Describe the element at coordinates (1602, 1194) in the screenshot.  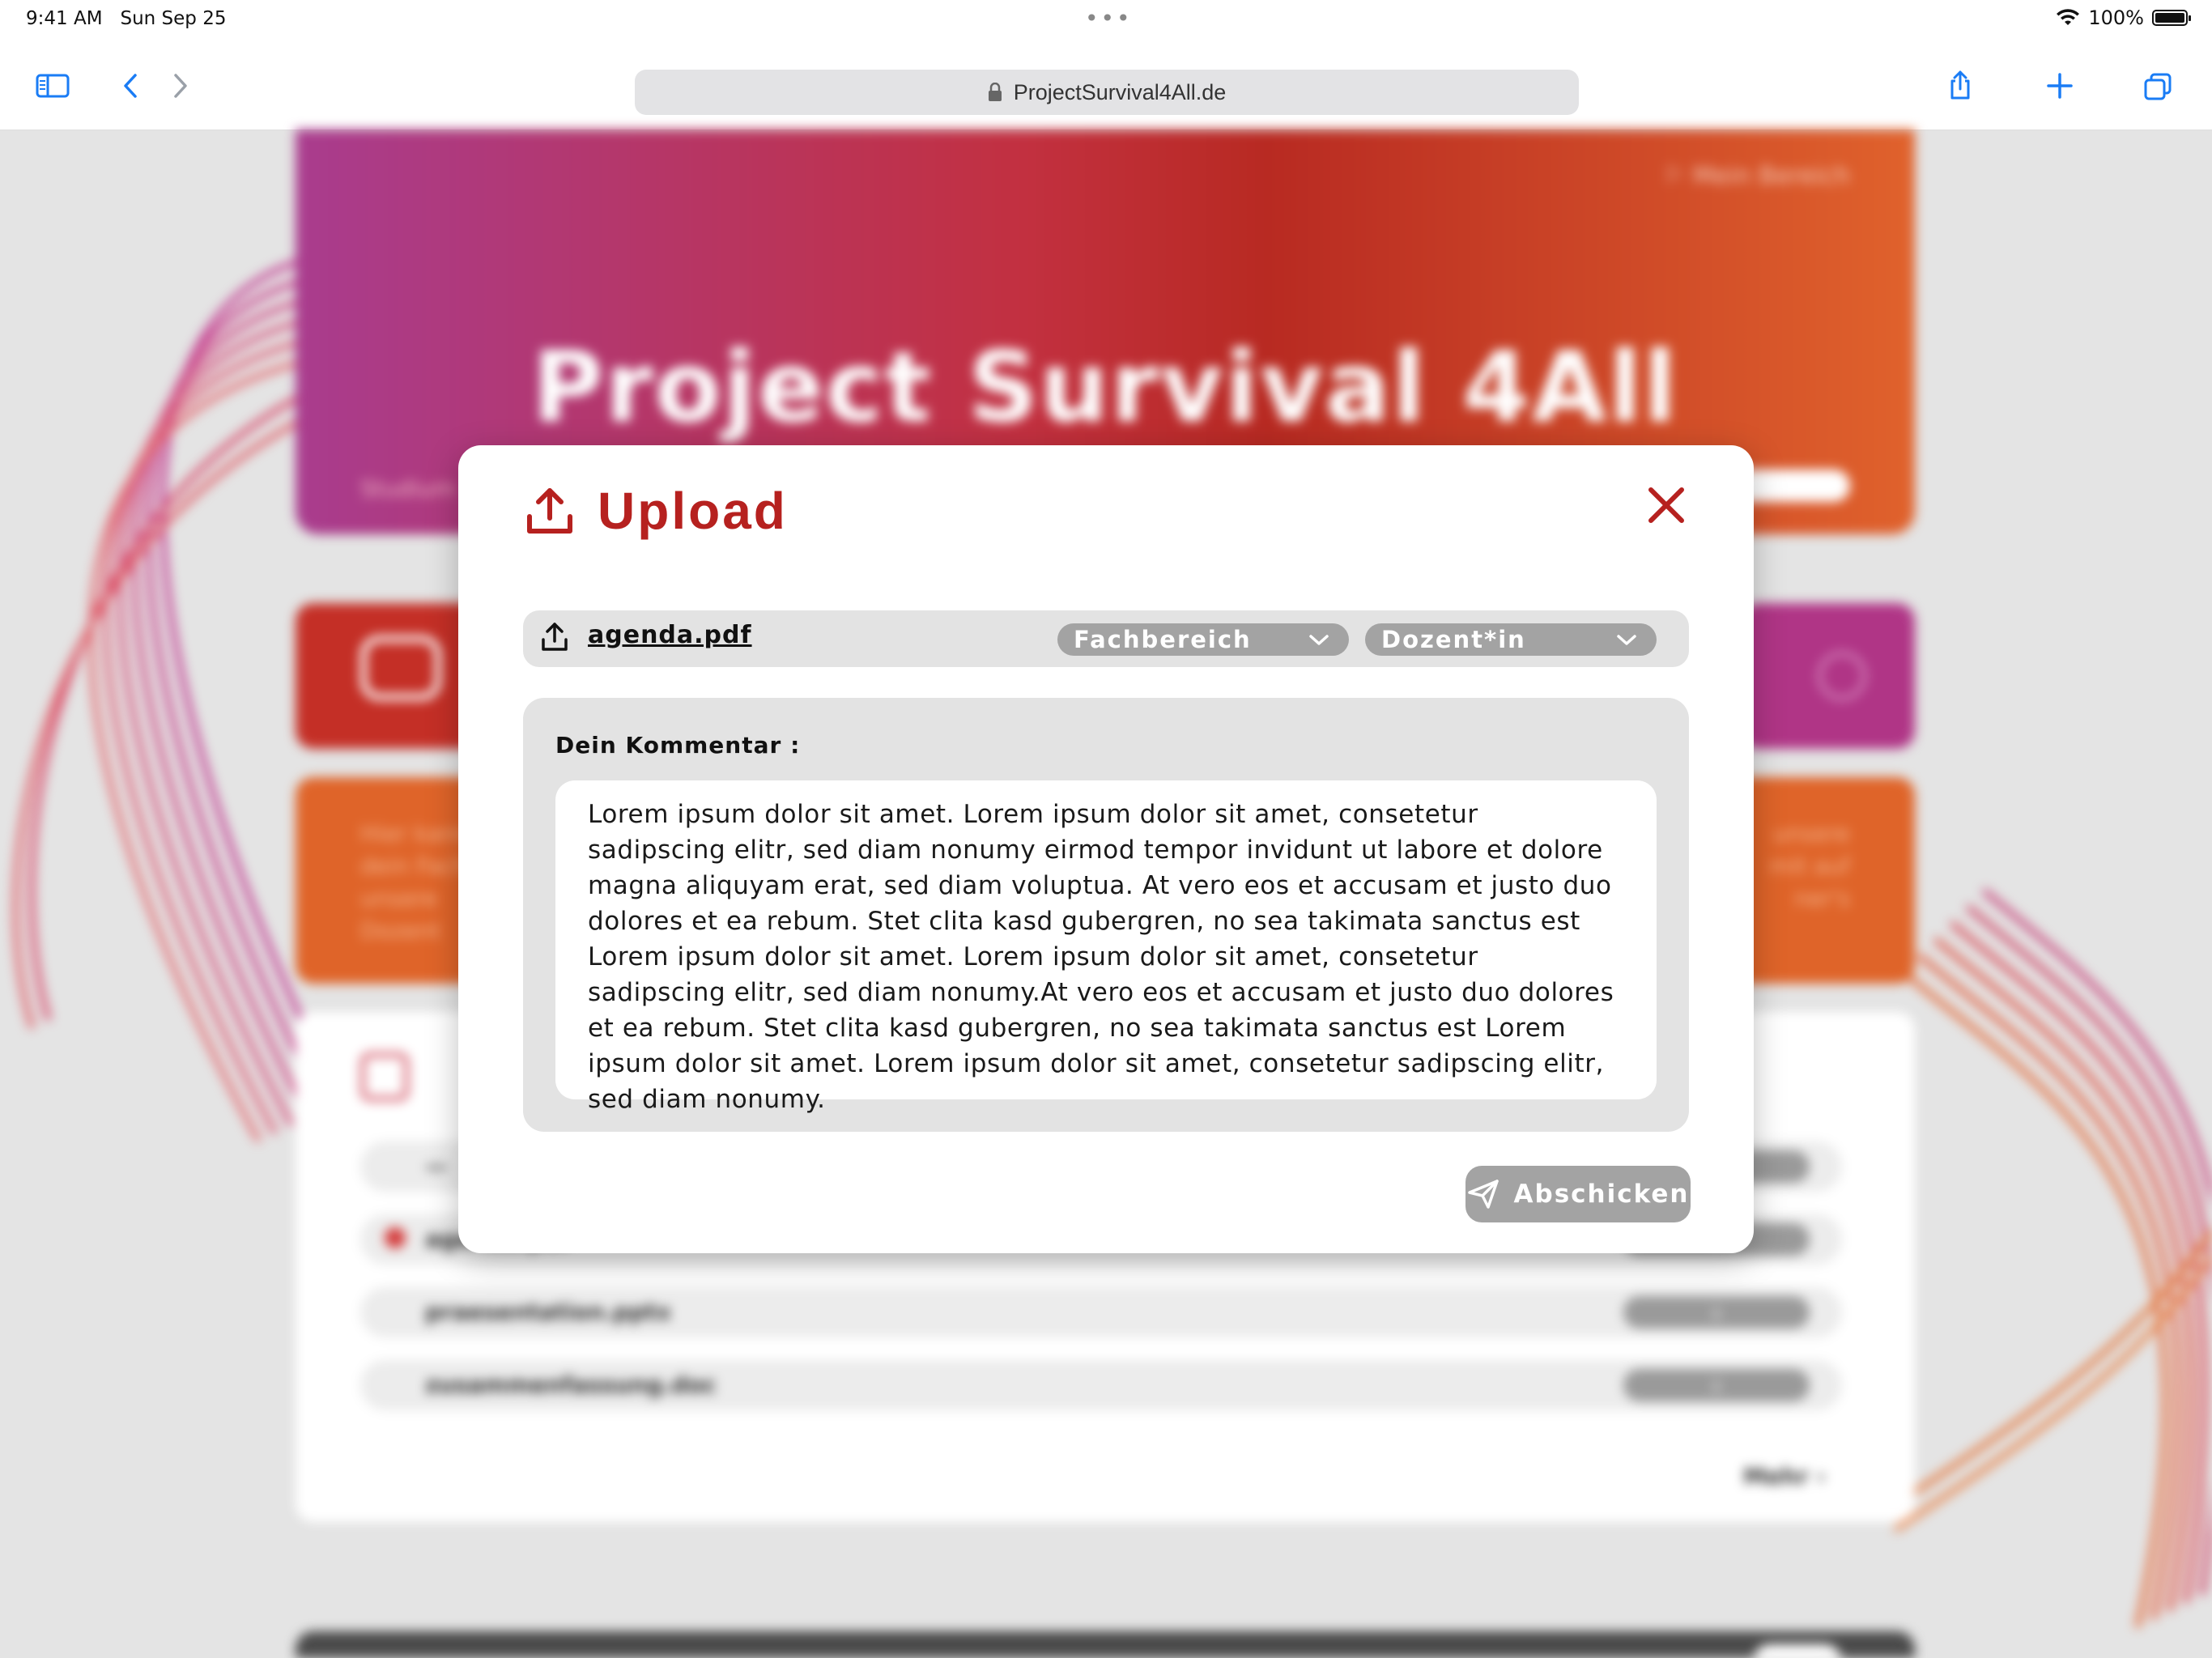
I see `submit-button-label: Abschicken` at that location.